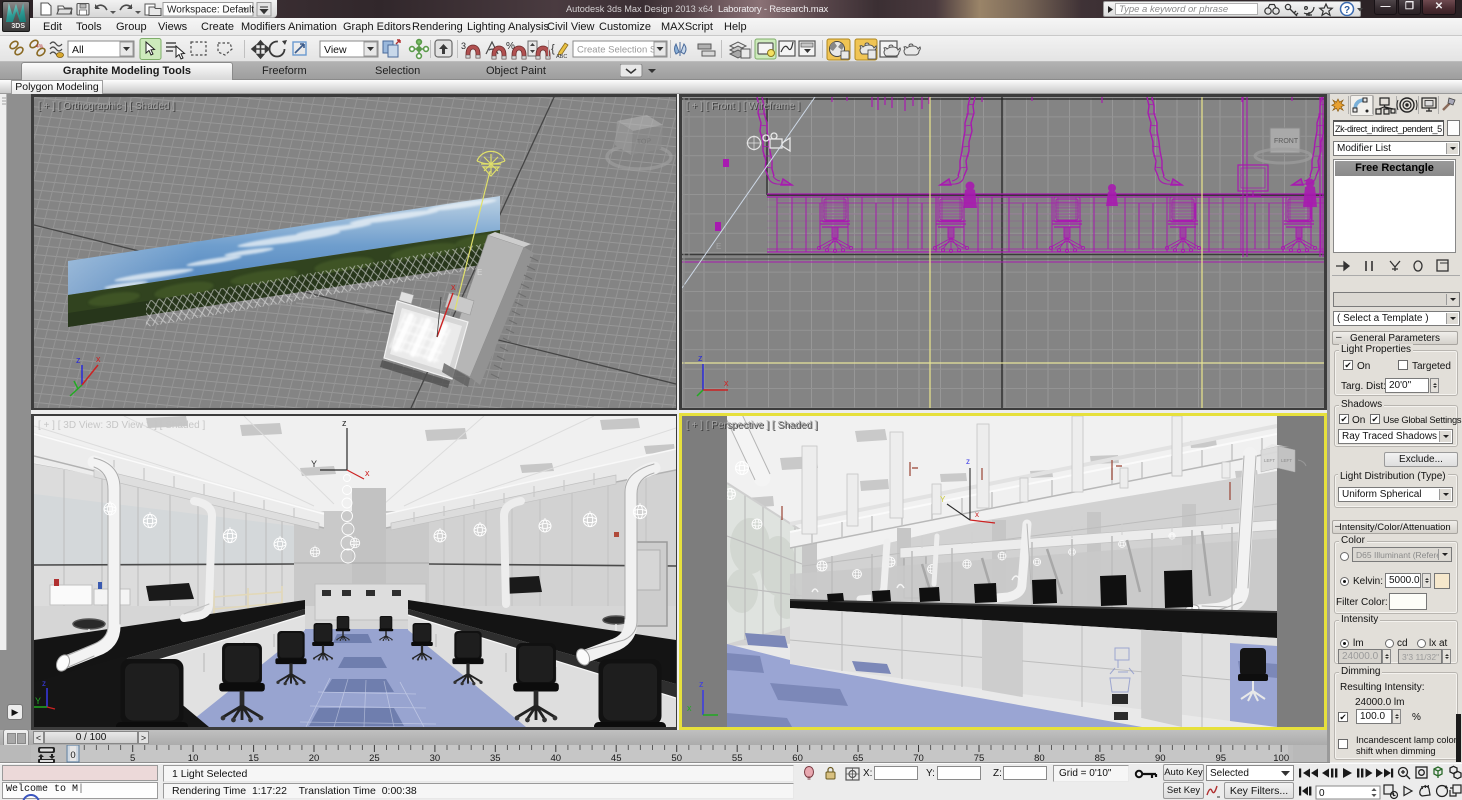 The height and width of the screenshot is (800, 1462). What do you see at coordinates (858, 758) in the screenshot?
I see `svg-text: 65` at bounding box center [858, 758].